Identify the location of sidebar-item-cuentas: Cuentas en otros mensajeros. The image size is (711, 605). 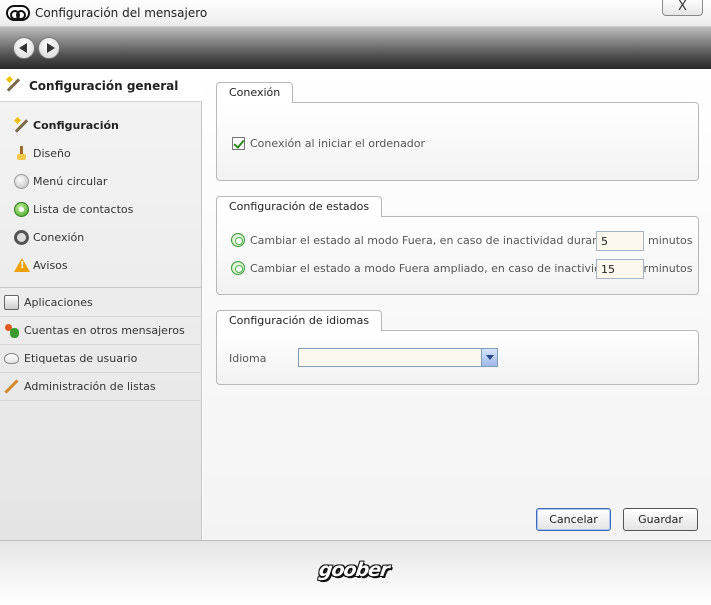
(101, 331).